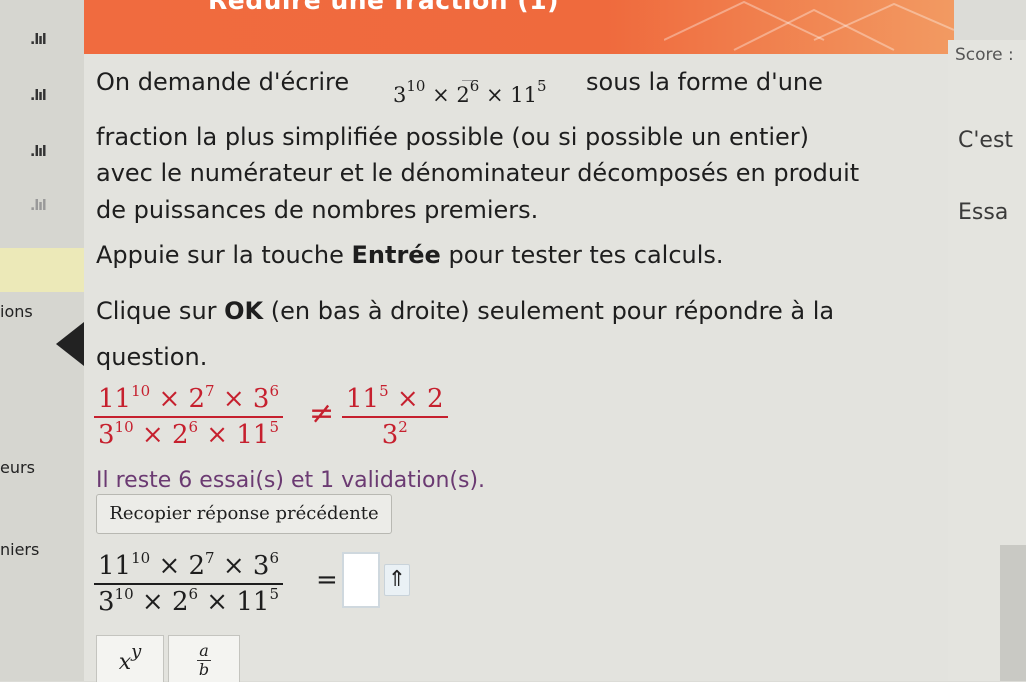 Image resolution: width=1026 pixels, height=682 pixels. I want to click on sidebar-item-label: eurs, so click(17, 467).